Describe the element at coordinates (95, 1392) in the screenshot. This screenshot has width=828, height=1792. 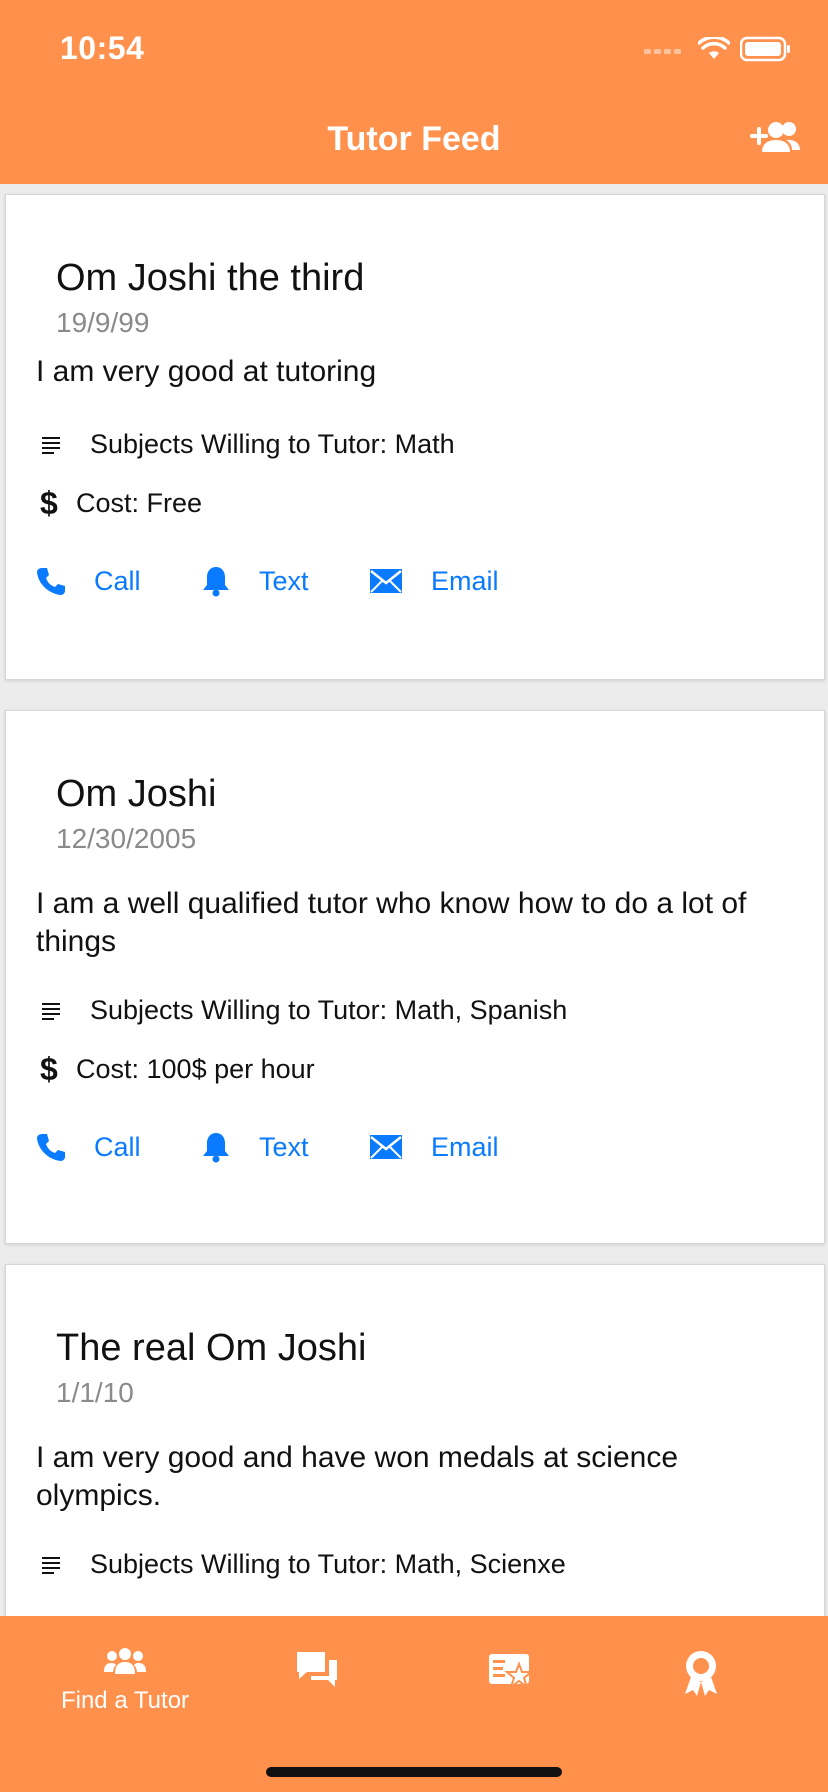
I see `tutor-date: 1/1/10` at that location.